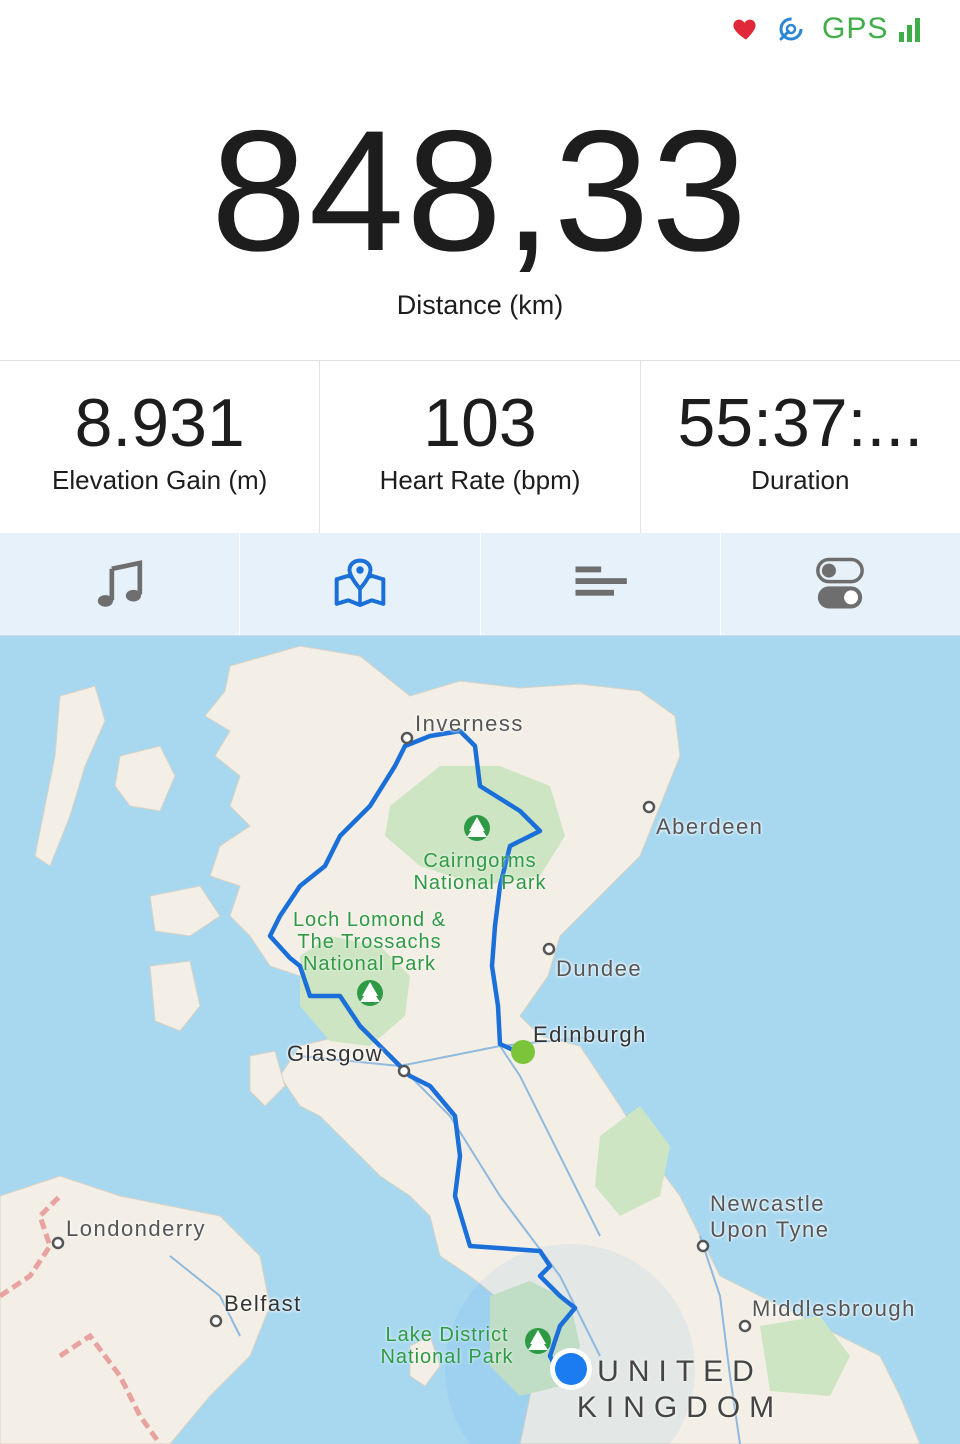 This screenshot has height=1444, width=960. Describe the element at coordinates (744, 29) in the screenshot. I see `heart-icon` at that location.